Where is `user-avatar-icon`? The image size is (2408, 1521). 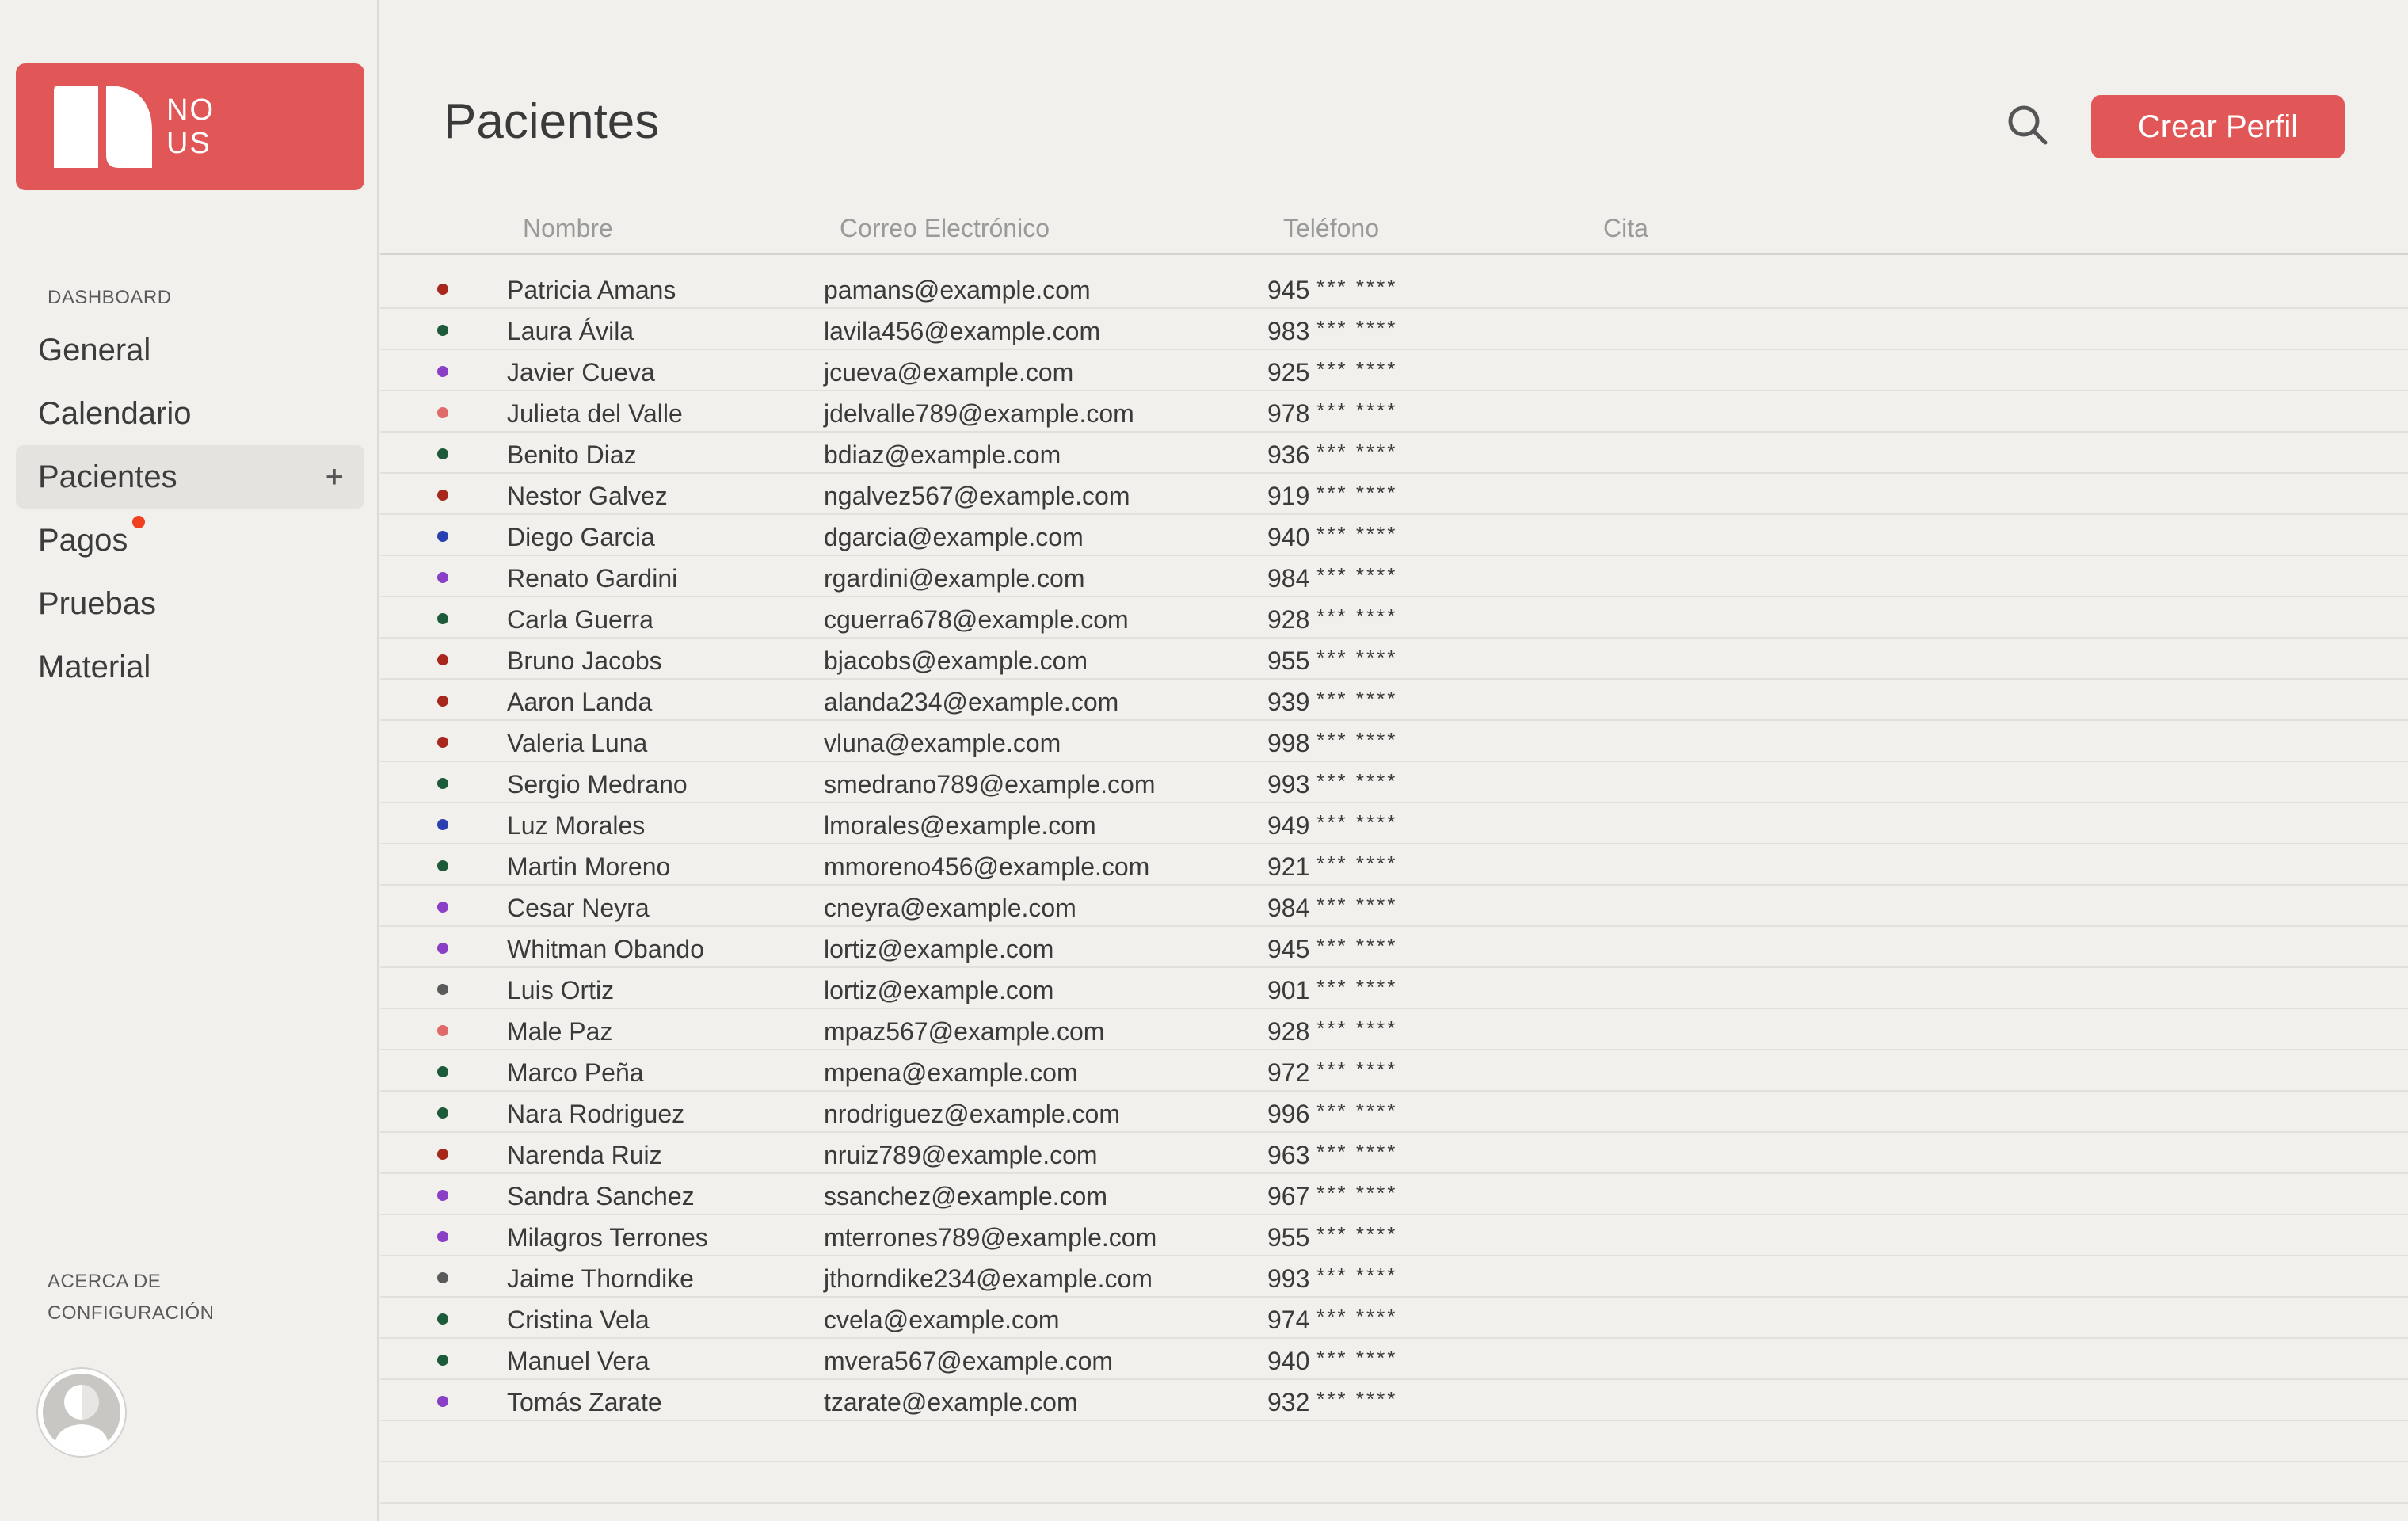 user-avatar-icon is located at coordinates (82, 1412).